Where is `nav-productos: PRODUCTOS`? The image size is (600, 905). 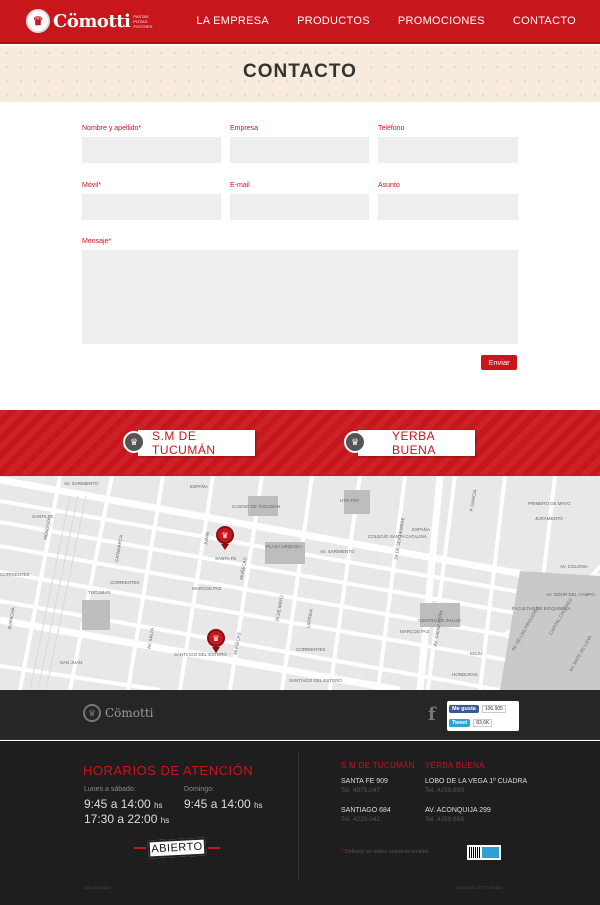 nav-productos: PRODUCTOS is located at coordinates (333, 21).